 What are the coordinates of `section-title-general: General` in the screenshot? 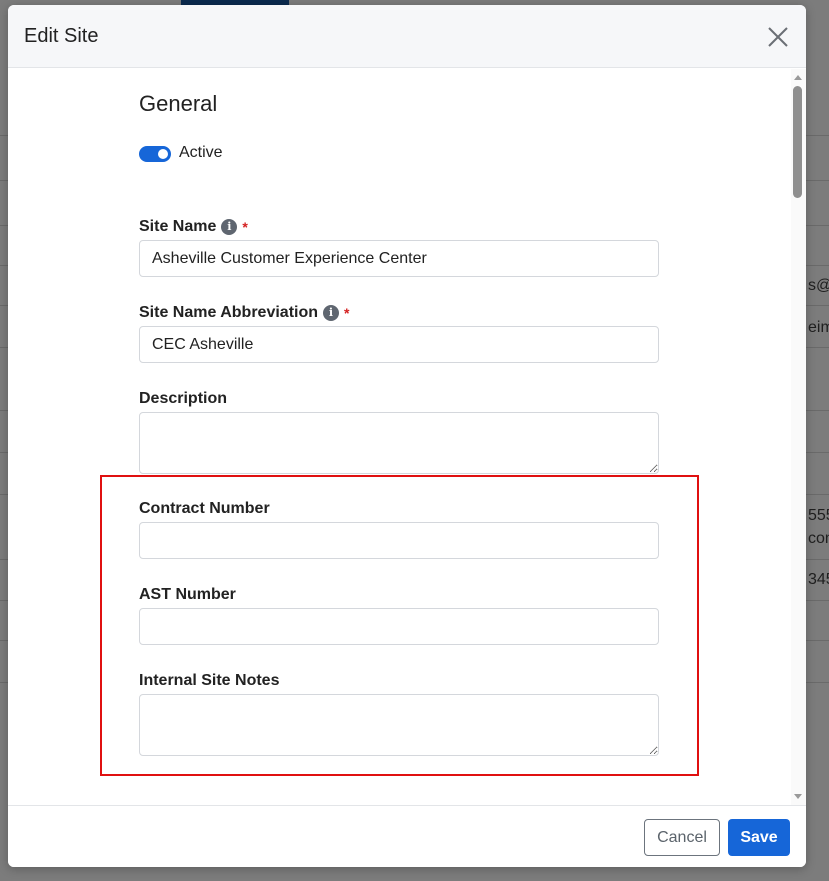 It's located at (178, 103).